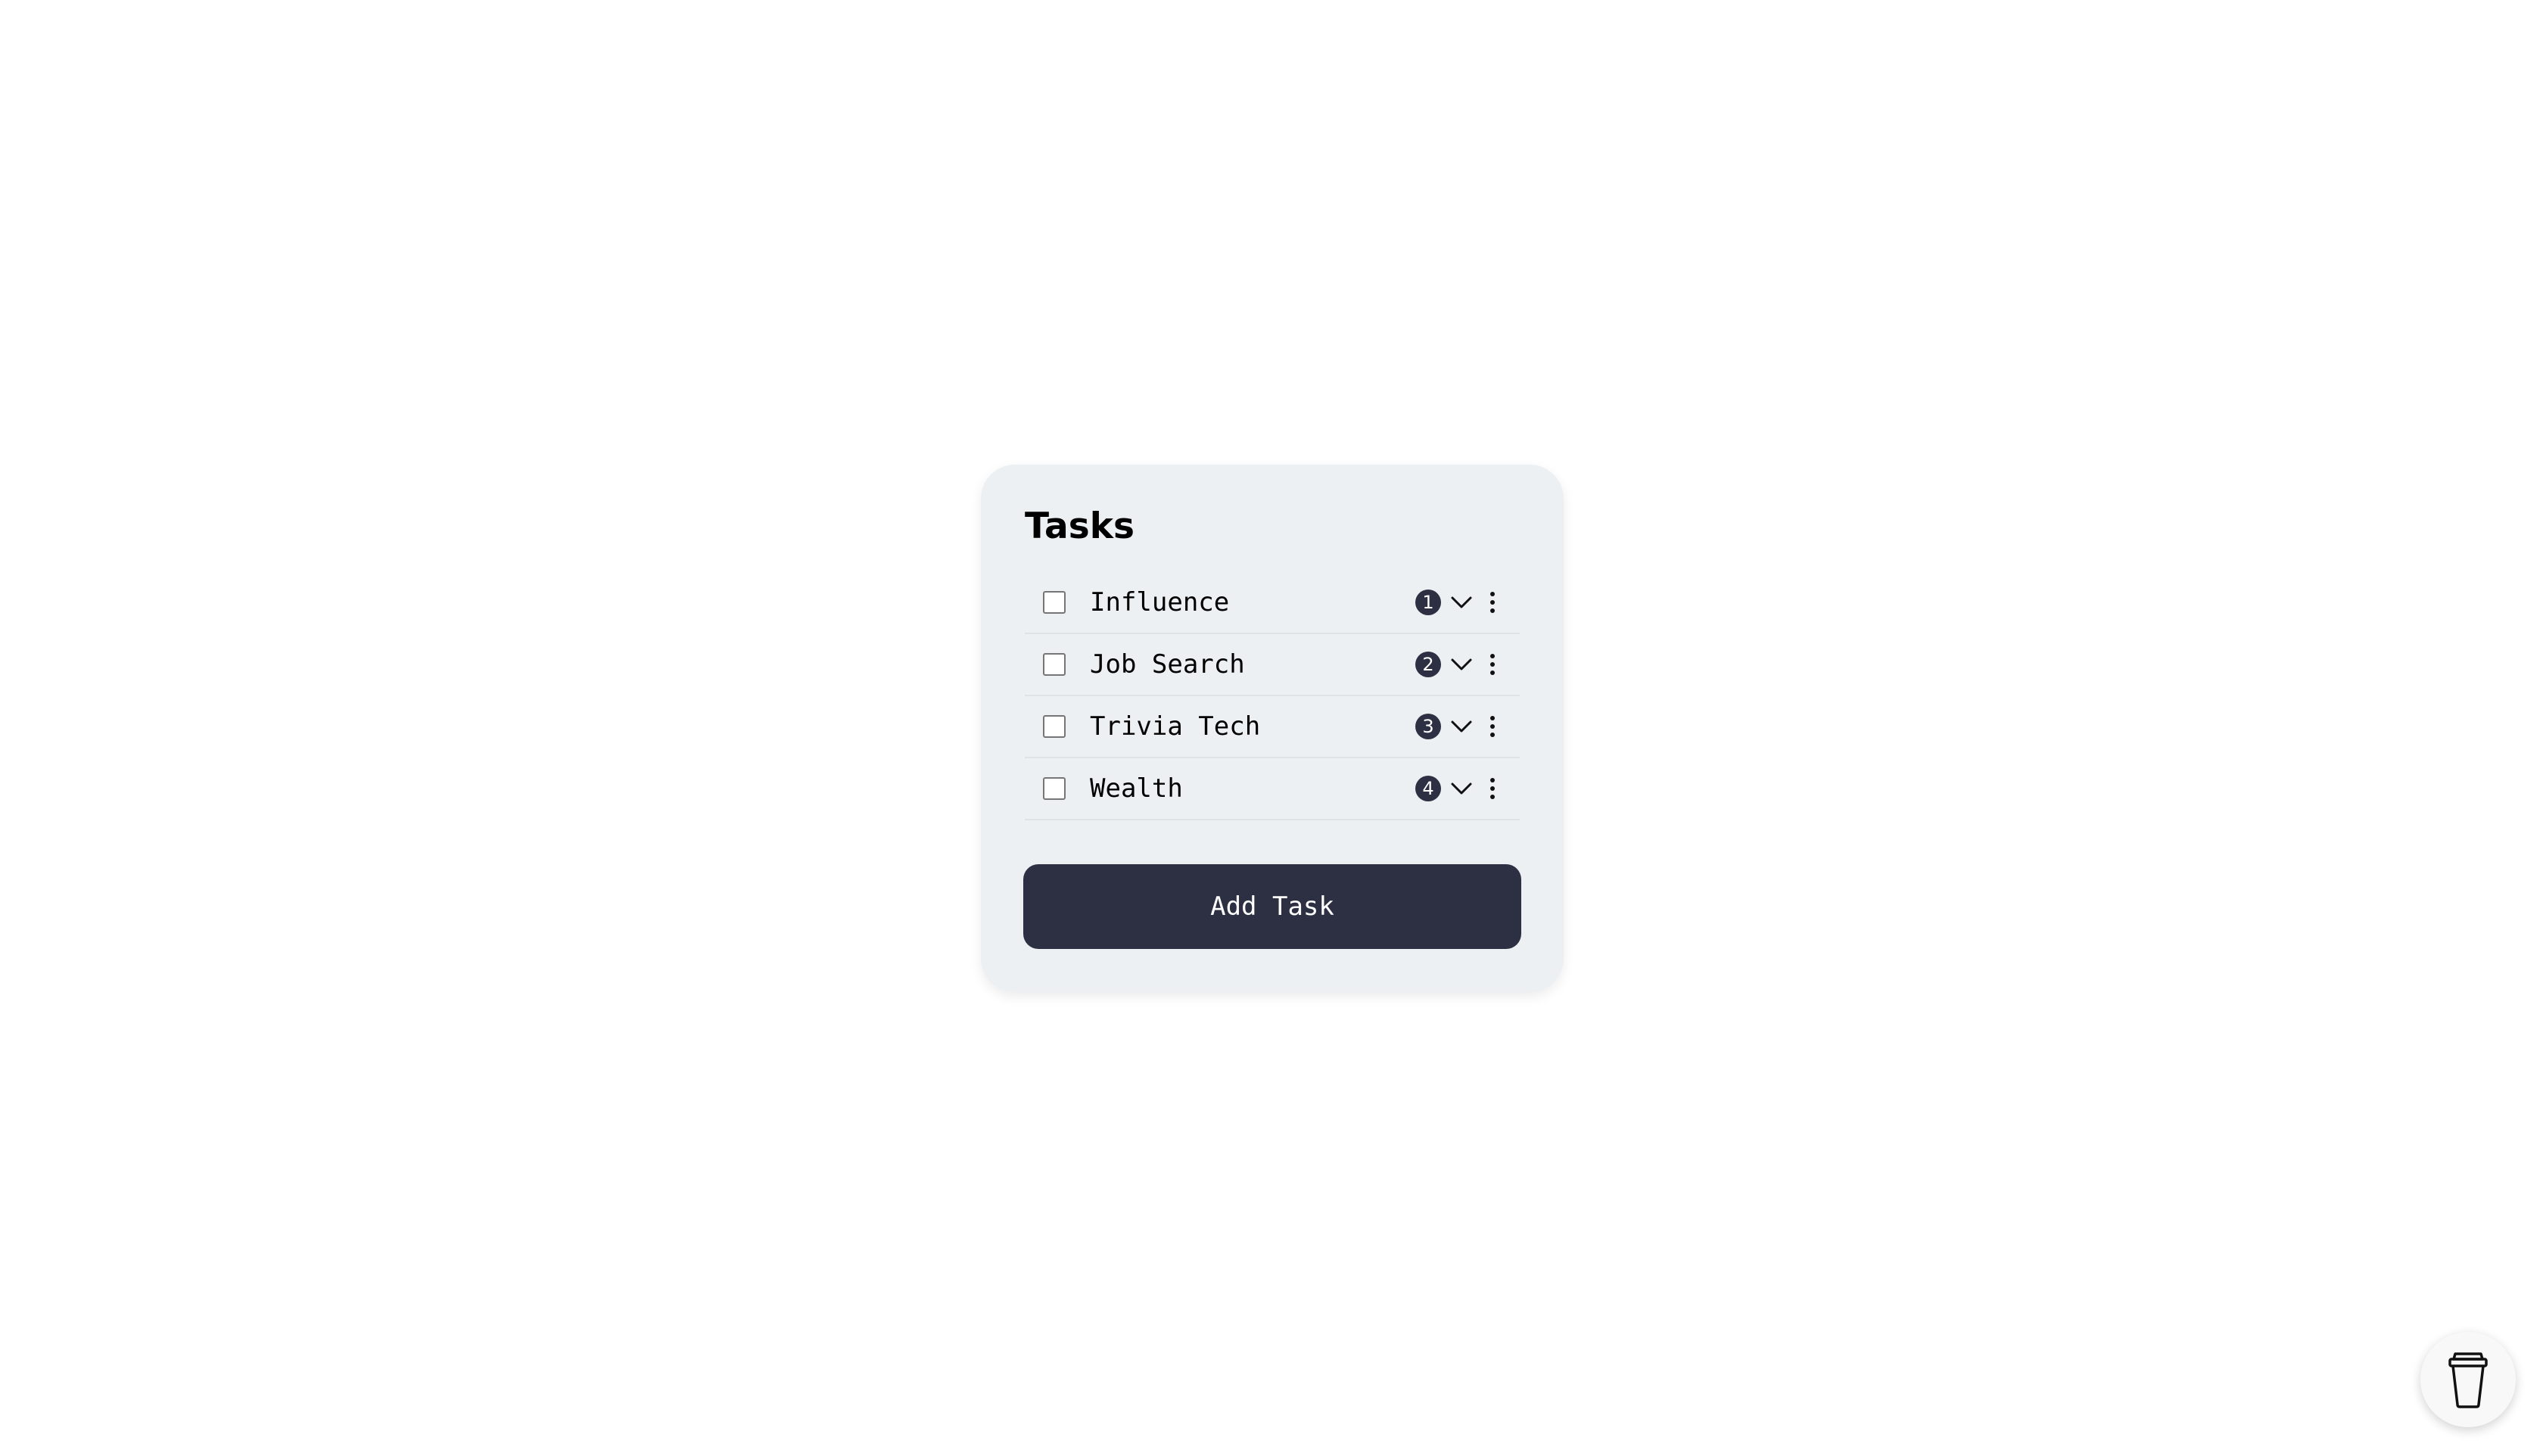 This screenshot has height=1456, width=2543. I want to click on task-label: Influence, so click(1160, 602).